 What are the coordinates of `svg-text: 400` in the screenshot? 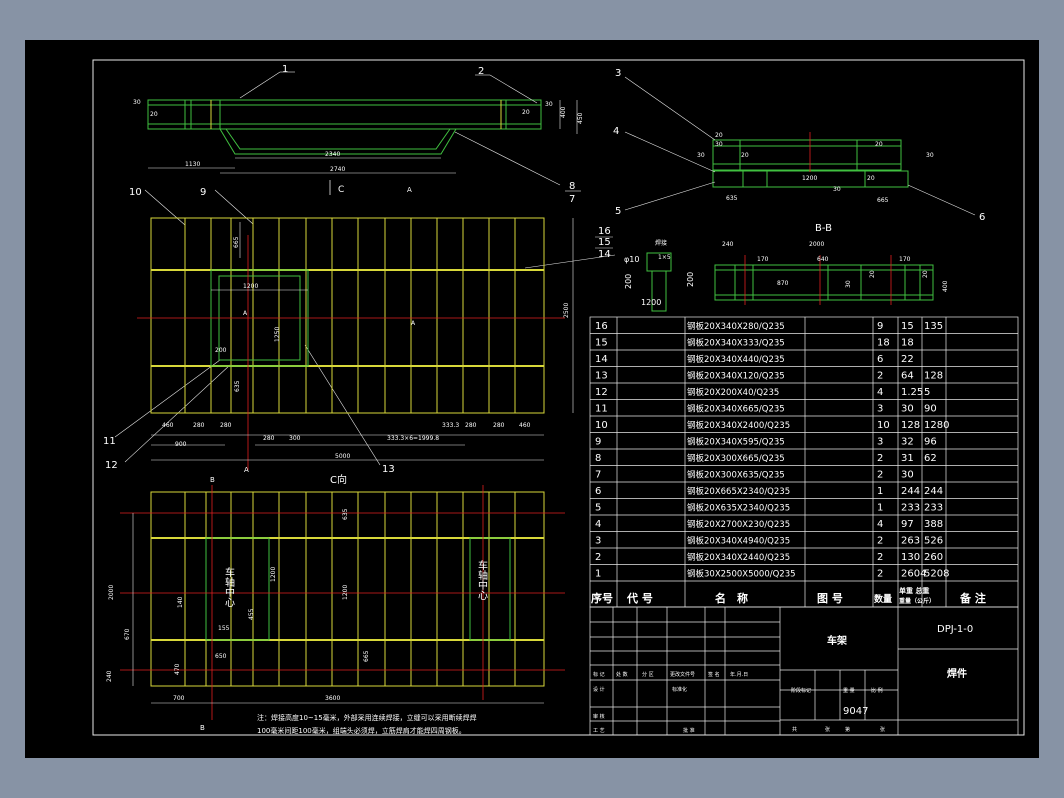 It's located at (563, 112).